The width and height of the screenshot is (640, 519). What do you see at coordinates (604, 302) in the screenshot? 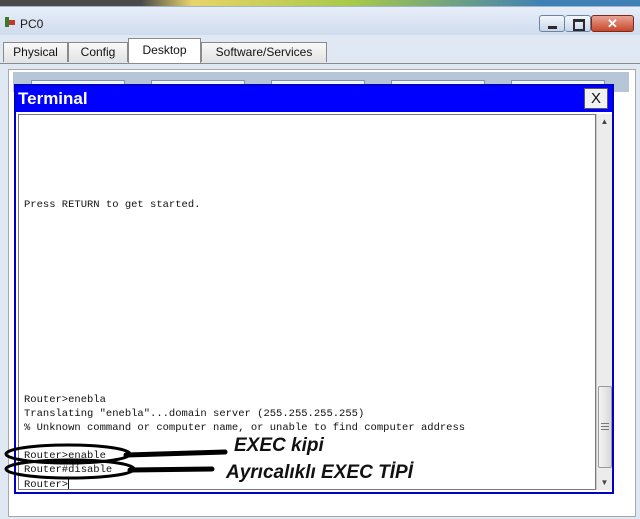
I see `terminal-scrollbar: ▲ ▼` at bounding box center [604, 302].